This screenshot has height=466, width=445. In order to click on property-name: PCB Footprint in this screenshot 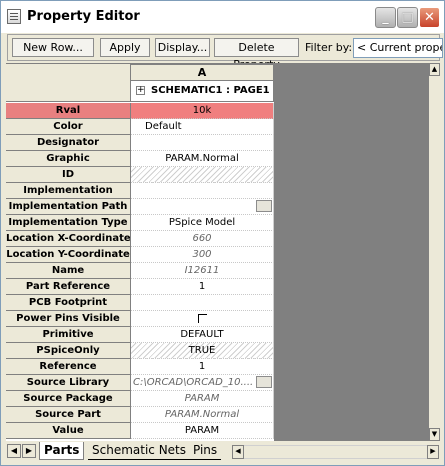, I will do `click(68, 303)`.